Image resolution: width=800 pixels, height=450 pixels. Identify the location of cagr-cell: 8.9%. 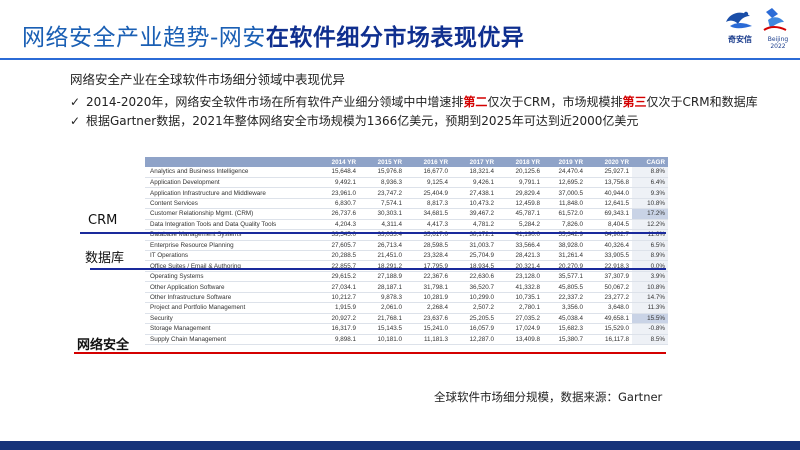
(650, 256).